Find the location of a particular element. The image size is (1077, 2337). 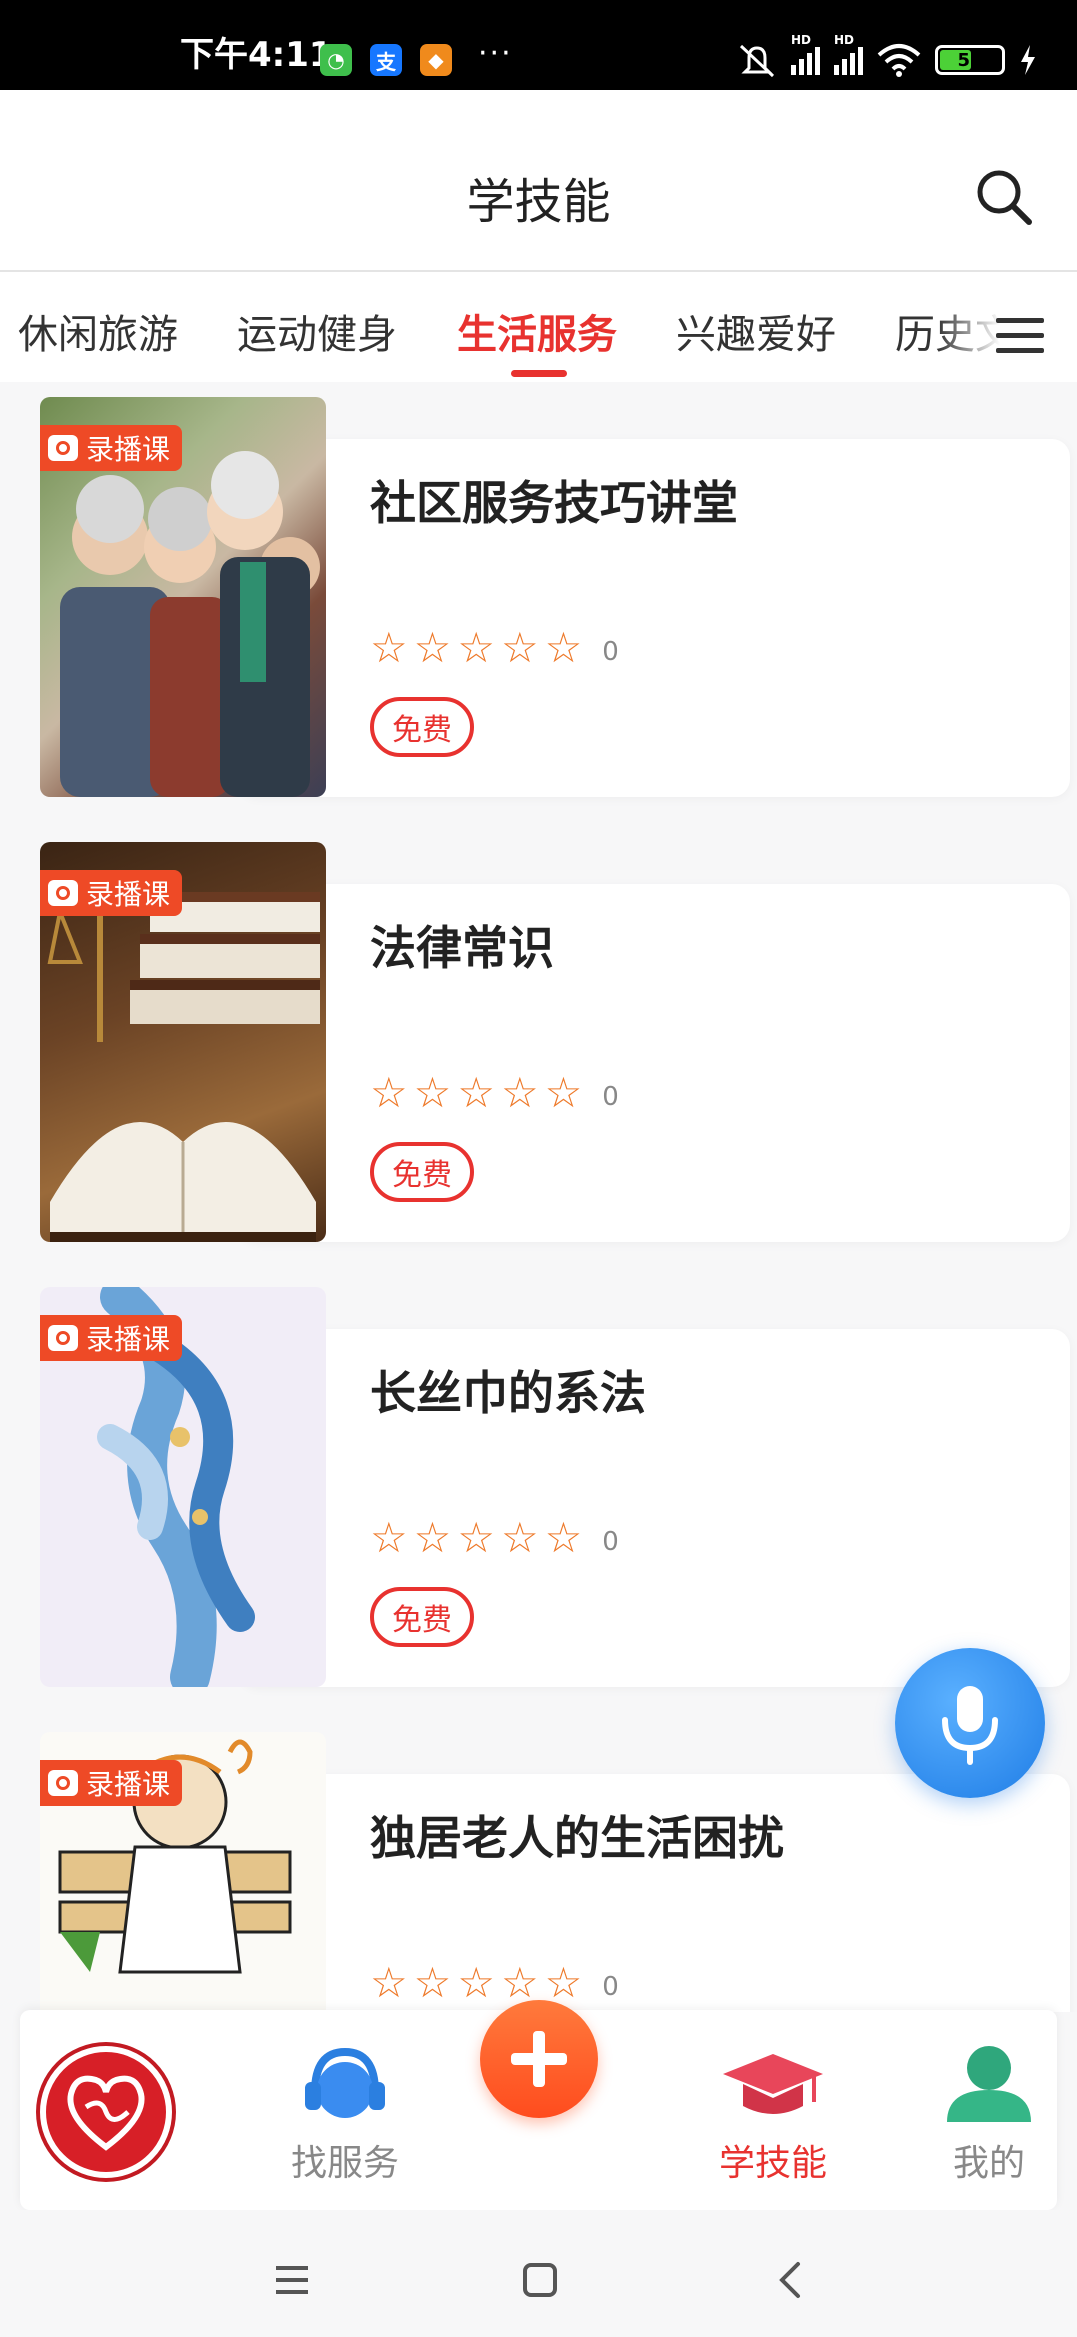

wechat-app-icon: ◔ is located at coordinates (336, 60).